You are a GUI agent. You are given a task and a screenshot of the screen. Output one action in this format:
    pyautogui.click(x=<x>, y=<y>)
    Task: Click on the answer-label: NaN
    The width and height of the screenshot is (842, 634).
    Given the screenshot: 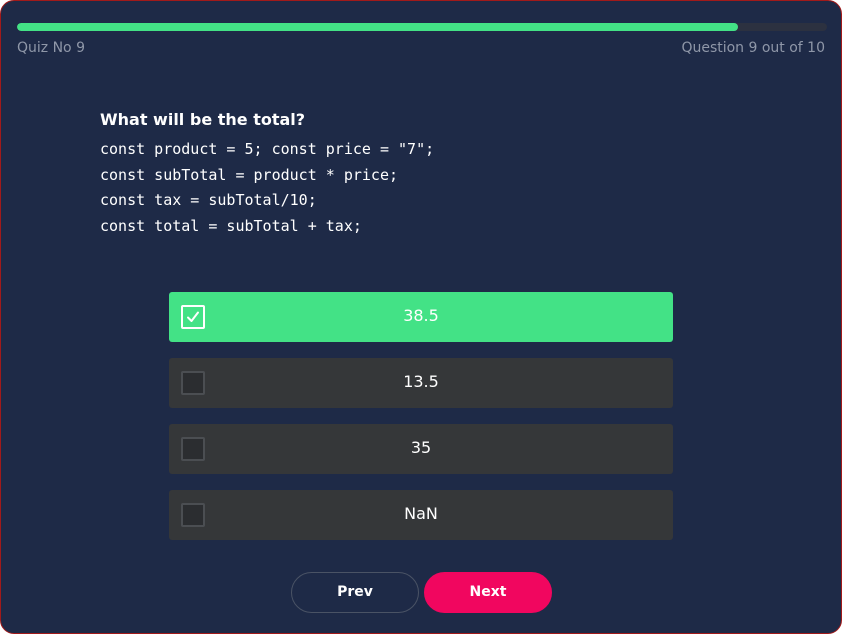 What is the action you would take?
    pyautogui.click(x=421, y=513)
    